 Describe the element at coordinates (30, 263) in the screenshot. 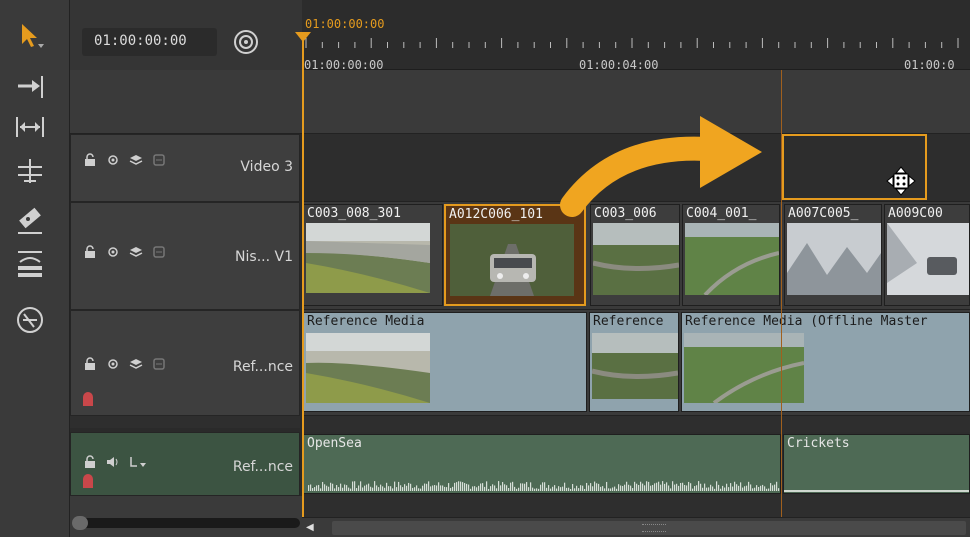

I see `spacer-icon` at that location.